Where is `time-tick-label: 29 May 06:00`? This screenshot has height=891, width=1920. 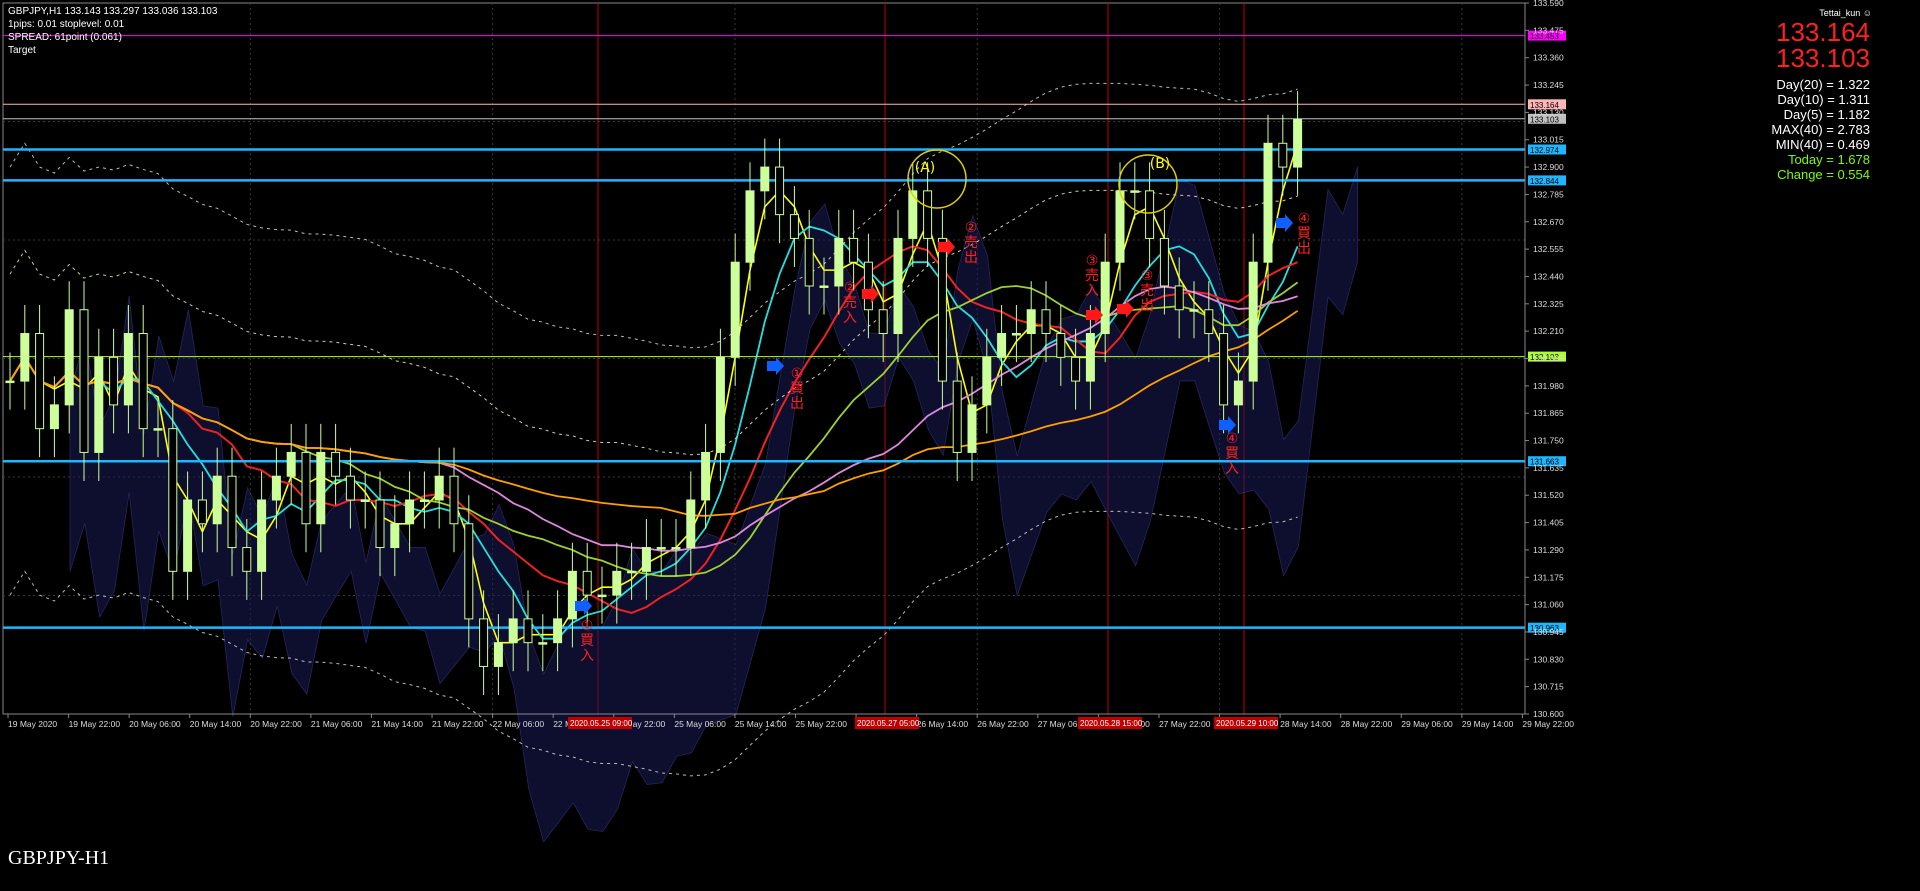 time-tick-label: 29 May 06:00 is located at coordinates (1427, 724).